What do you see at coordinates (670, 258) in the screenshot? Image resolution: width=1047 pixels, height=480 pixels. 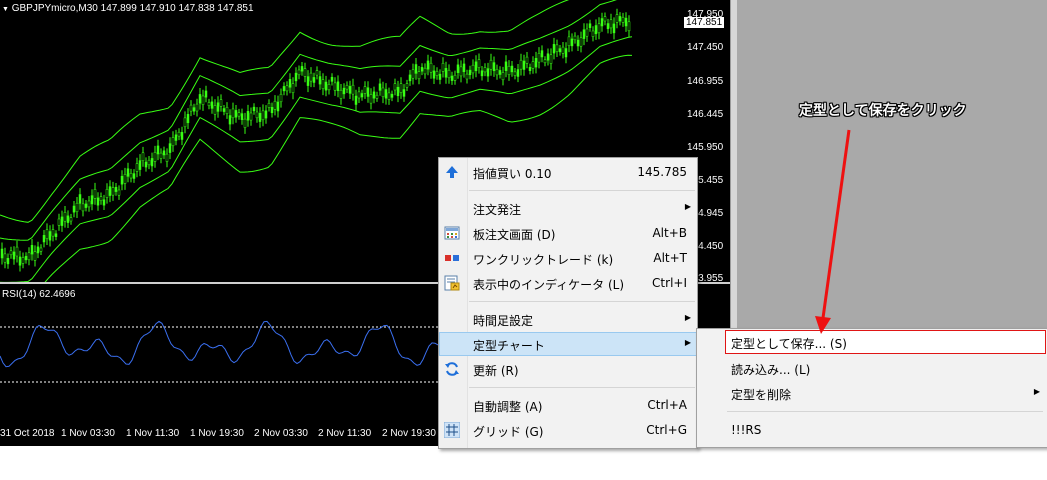 I see `menu-item-shortcut: Alt+T` at bounding box center [670, 258].